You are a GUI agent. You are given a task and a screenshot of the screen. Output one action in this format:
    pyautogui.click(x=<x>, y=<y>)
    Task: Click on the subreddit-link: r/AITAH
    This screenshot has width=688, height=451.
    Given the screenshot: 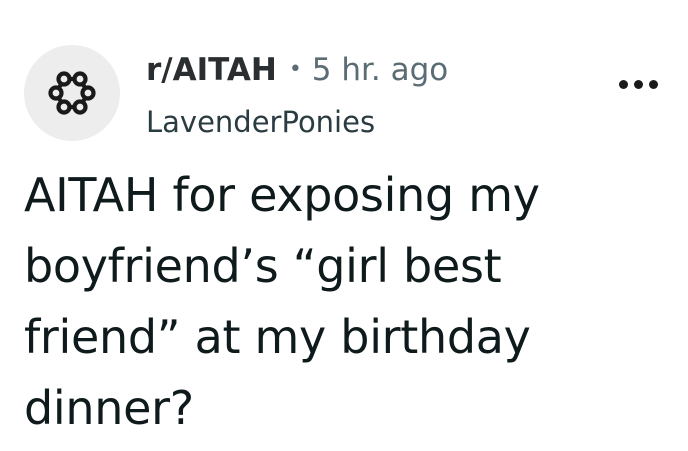 What is the action you would take?
    pyautogui.click(x=211, y=70)
    